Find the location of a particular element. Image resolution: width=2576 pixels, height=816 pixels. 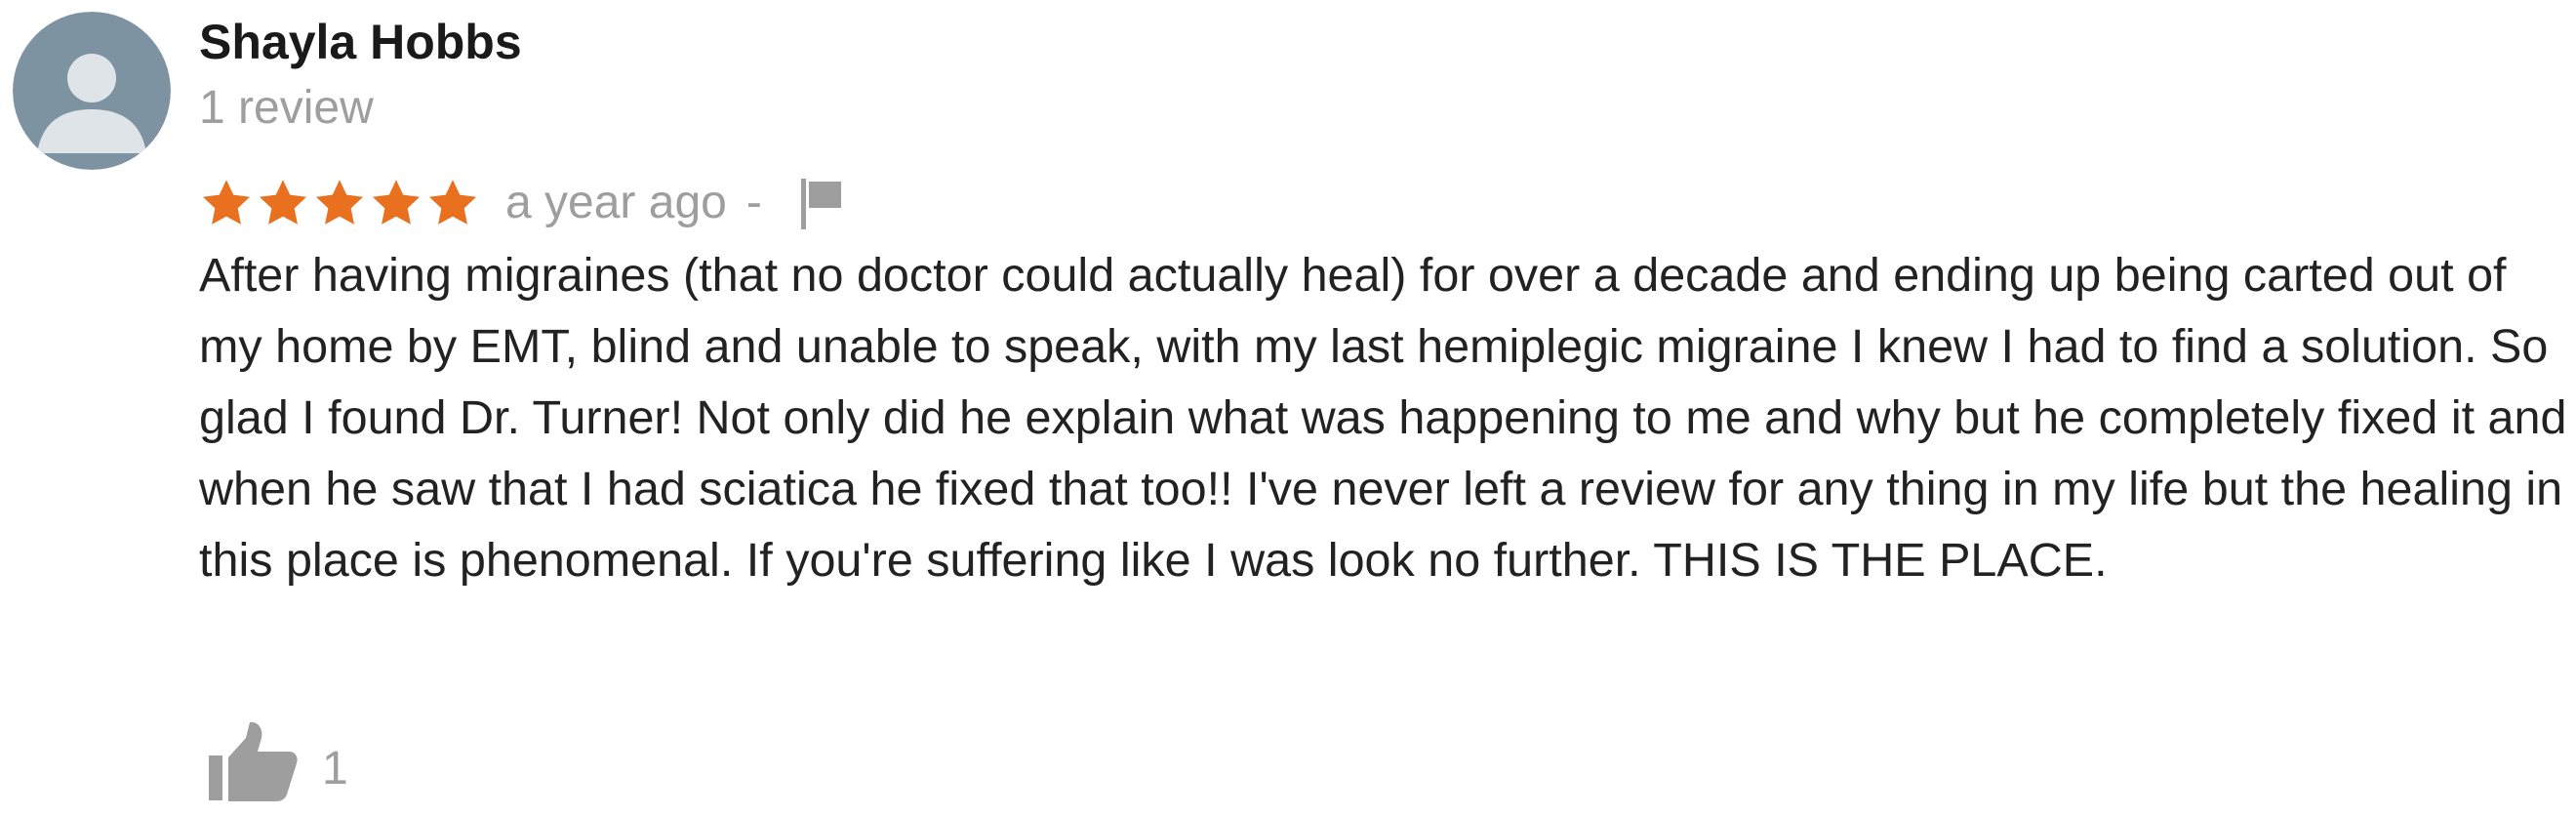

avatar is located at coordinates (92, 91).